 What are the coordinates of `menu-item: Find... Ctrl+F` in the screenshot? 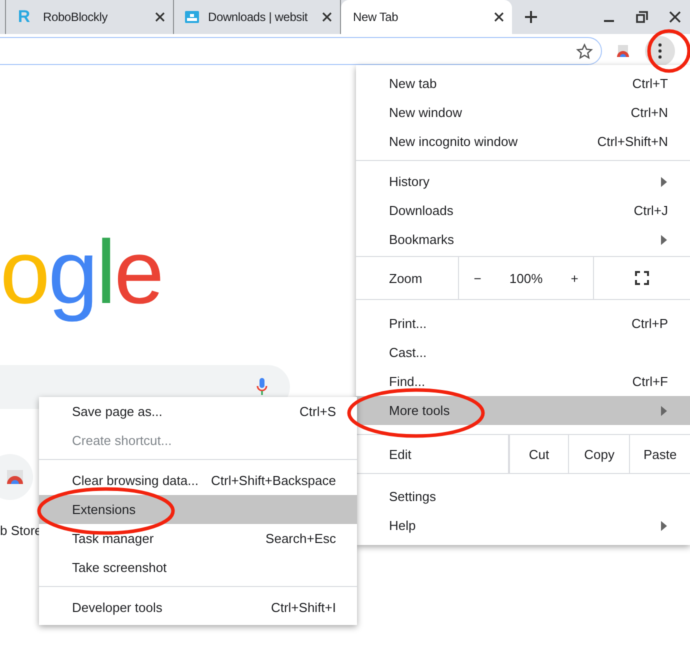 It's located at (523, 381).